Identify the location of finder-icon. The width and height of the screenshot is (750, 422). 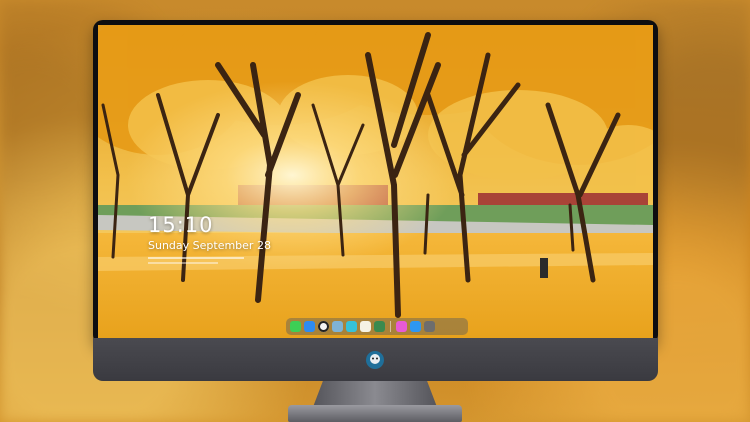
(309, 326).